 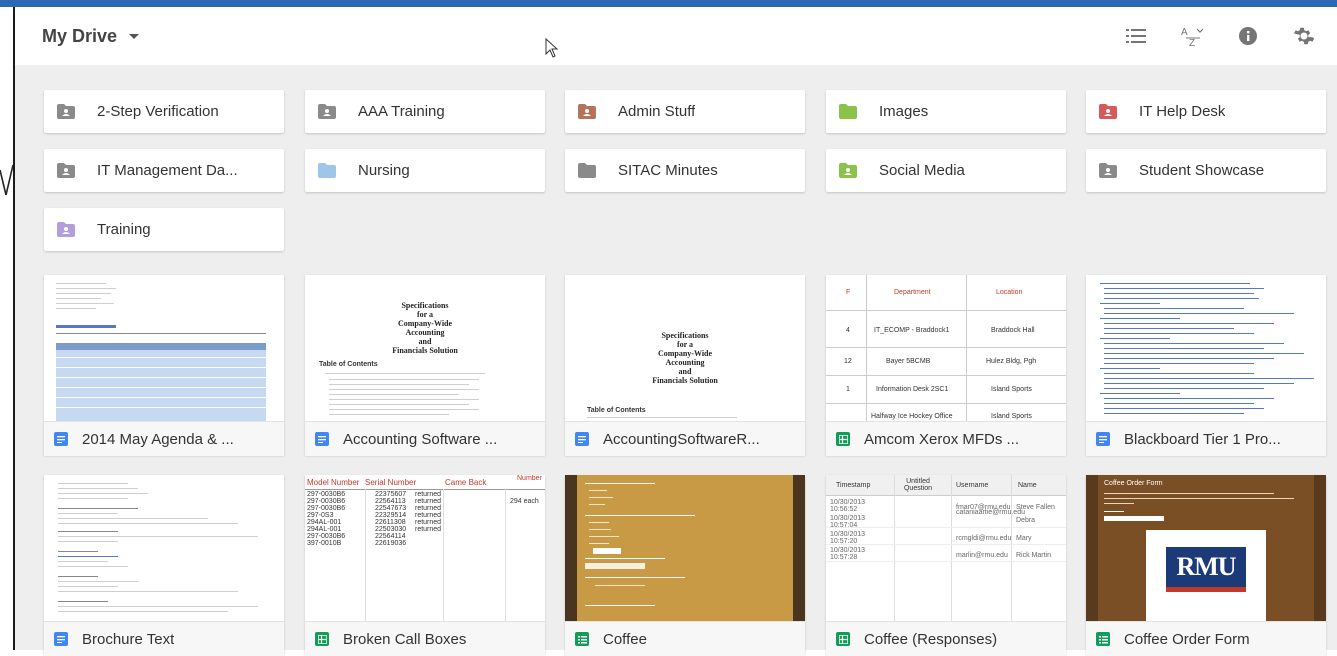 What do you see at coordinates (391, 494) in the screenshot?
I see `sheet-cell: 22375607` at bounding box center [391, 494].